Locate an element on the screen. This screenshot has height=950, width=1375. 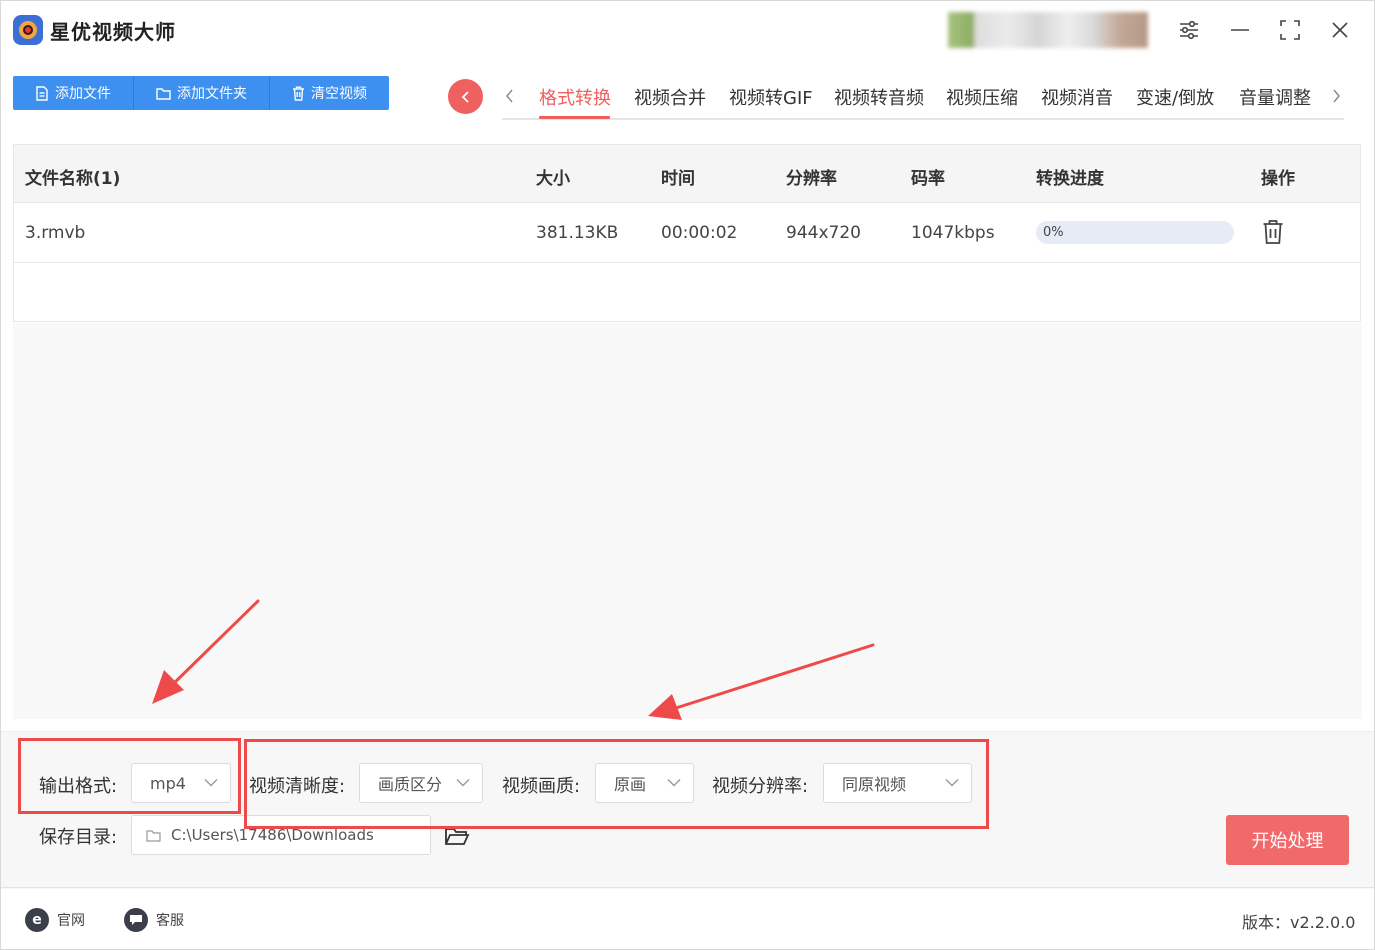
footer-divider is located at coordinates (687, 887).